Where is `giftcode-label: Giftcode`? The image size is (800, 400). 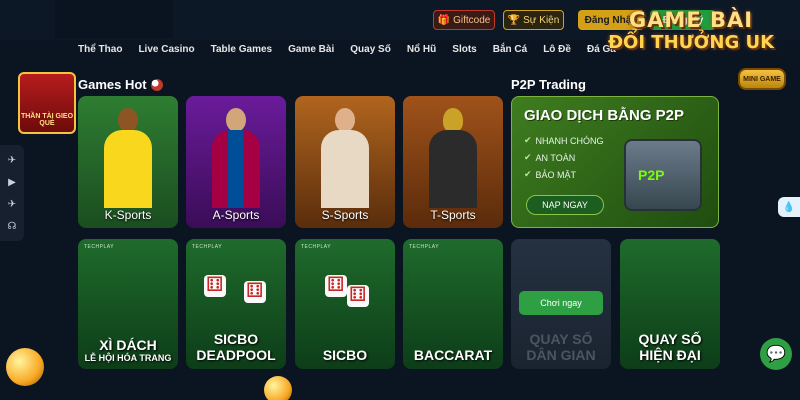 giftcode-label: Giftcode is located at coordinates (472, 20).